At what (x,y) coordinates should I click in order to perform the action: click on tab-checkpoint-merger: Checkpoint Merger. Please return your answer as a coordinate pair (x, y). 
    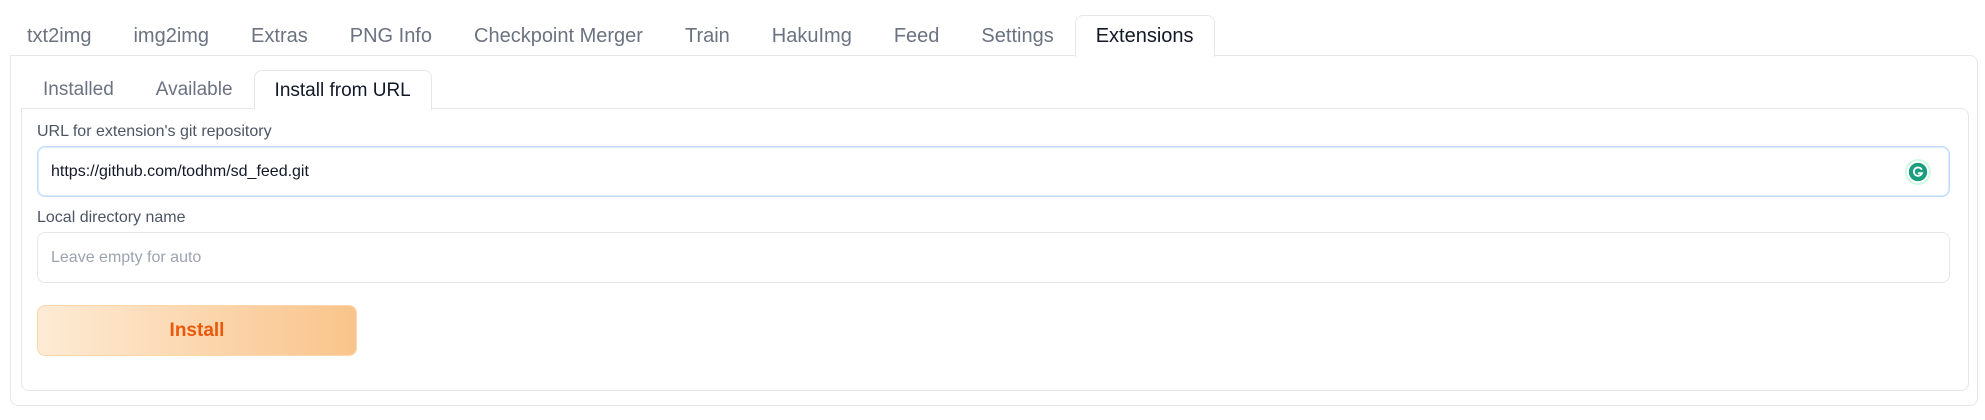
    Looking at the image, I should click on (558, 35).